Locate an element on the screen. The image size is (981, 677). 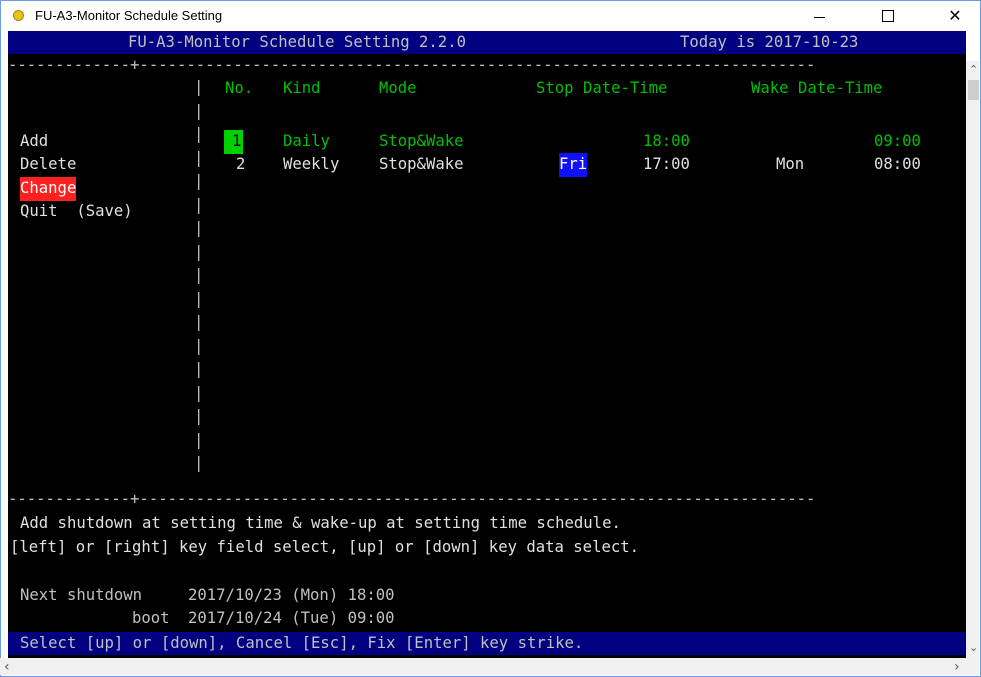
today-date: Today is 2017-10-23 is located at coordinates (769, 42).